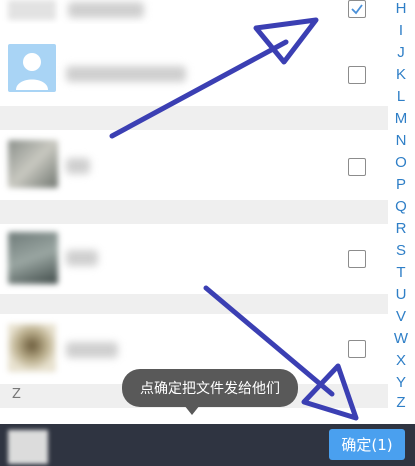 The width and height of the screenshot is (415, 466). What do you see at coordinates (401, 228) in the screenshot?
I see `index-letter: R` at bounding box center [401, 228].